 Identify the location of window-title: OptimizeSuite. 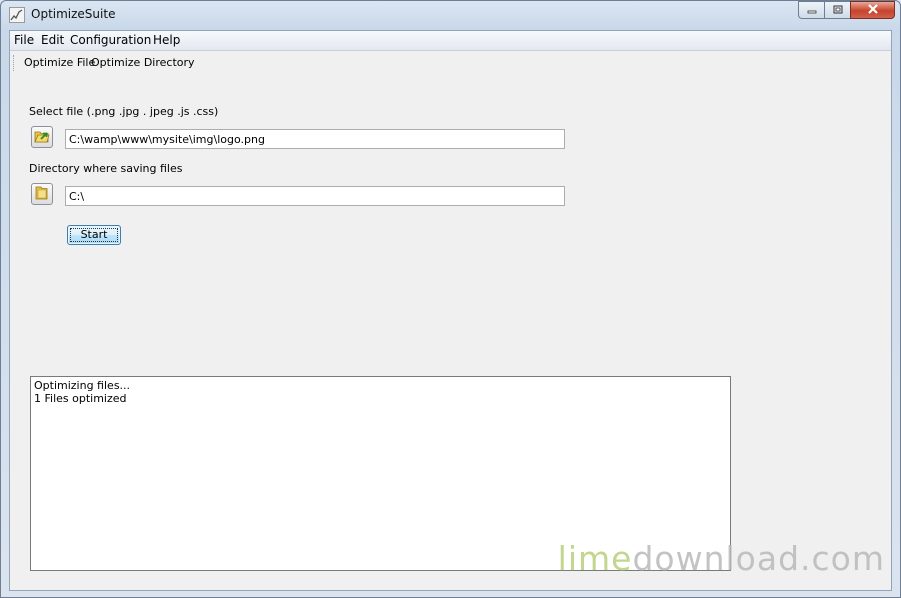
(73, 14).